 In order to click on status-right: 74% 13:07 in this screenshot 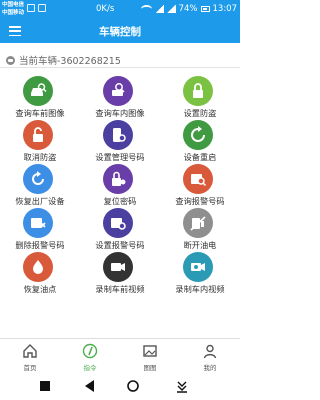, I will do `click(189, 9)`.